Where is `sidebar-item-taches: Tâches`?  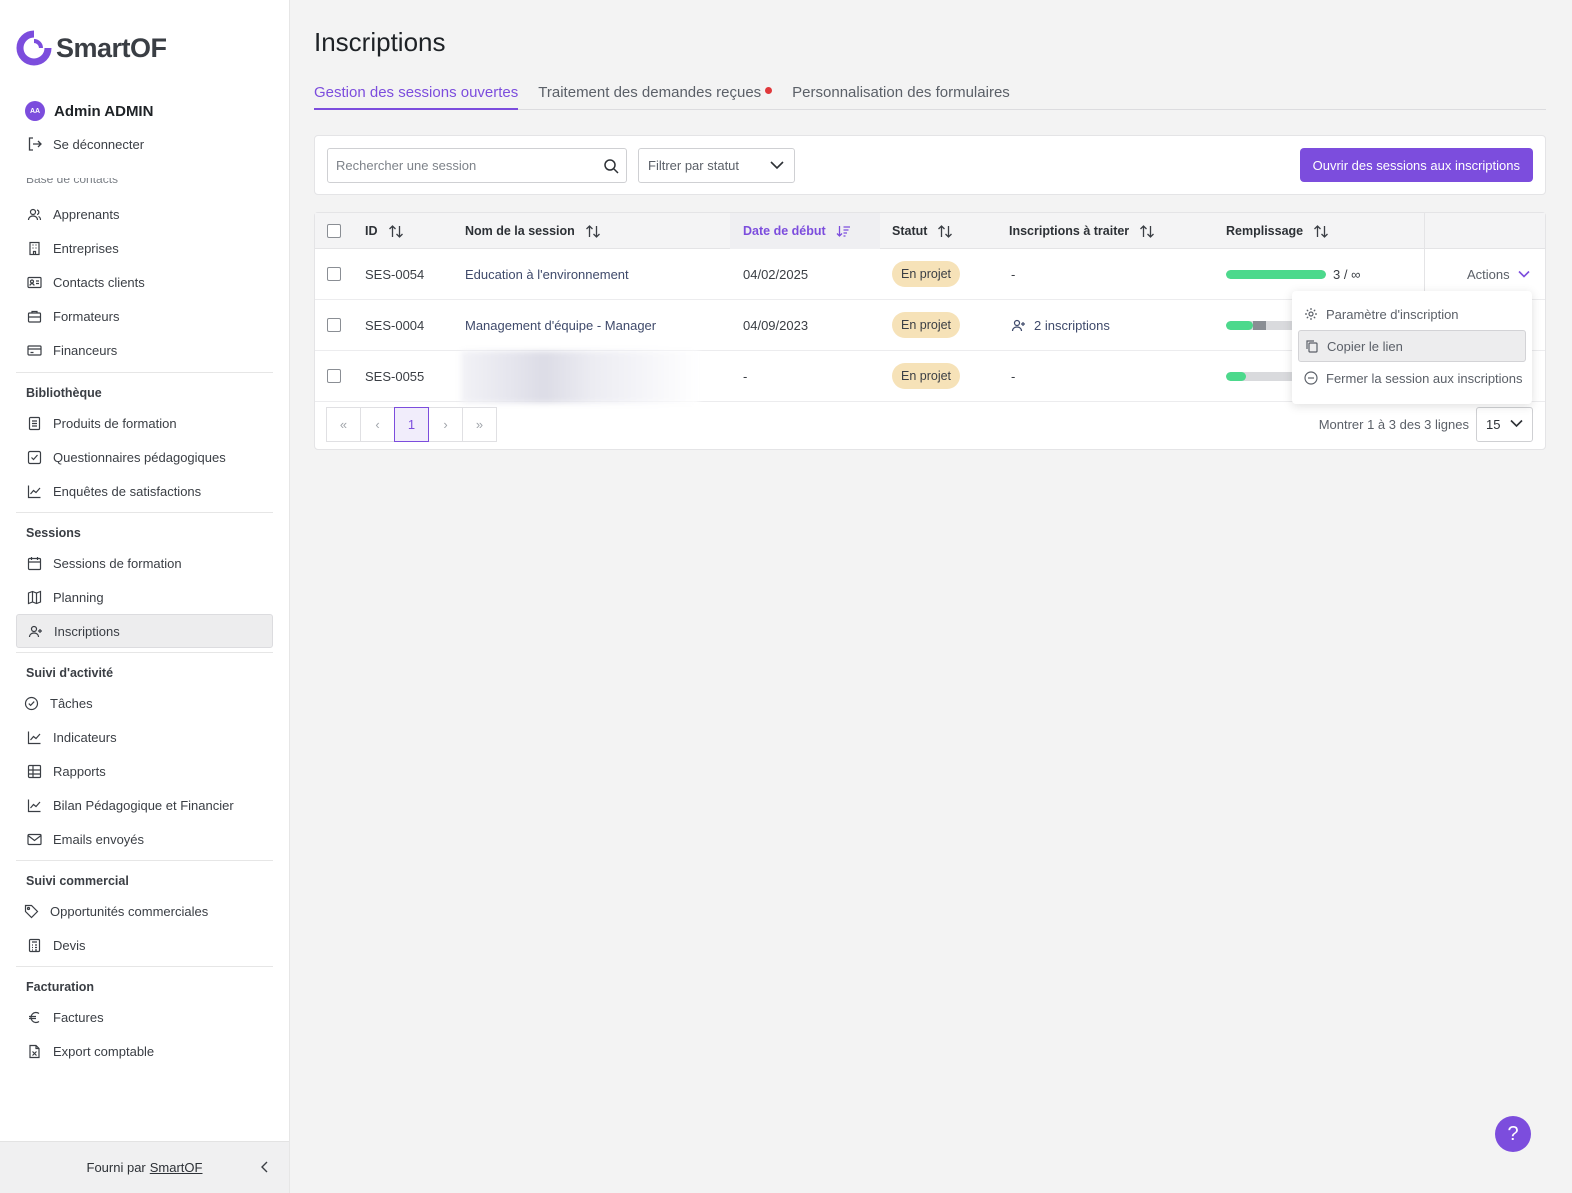 sidebar-item-taches: Tâches is located at coordinates (144, 703).